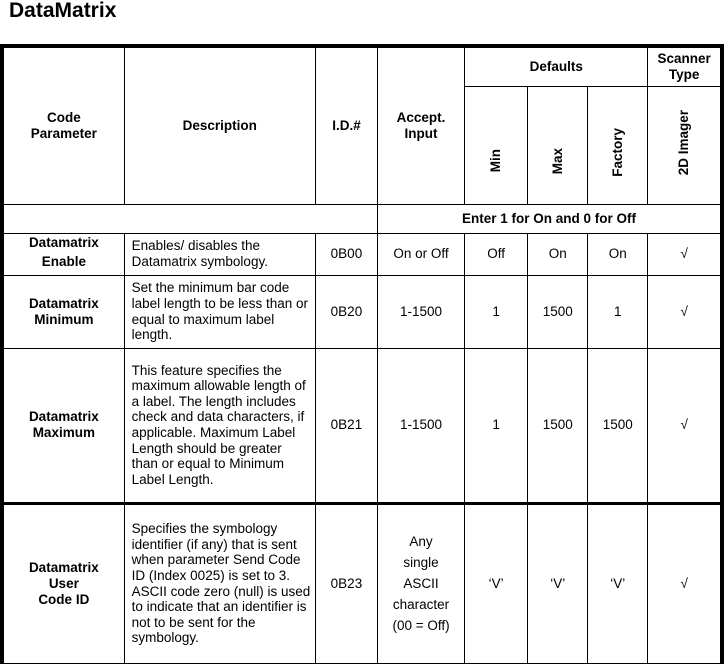 The height and width of the screenshot is (664, 726). Describe the element at coordinates (618, 311) in the screenshot. I see `default-factory-cell: 1` at that location.